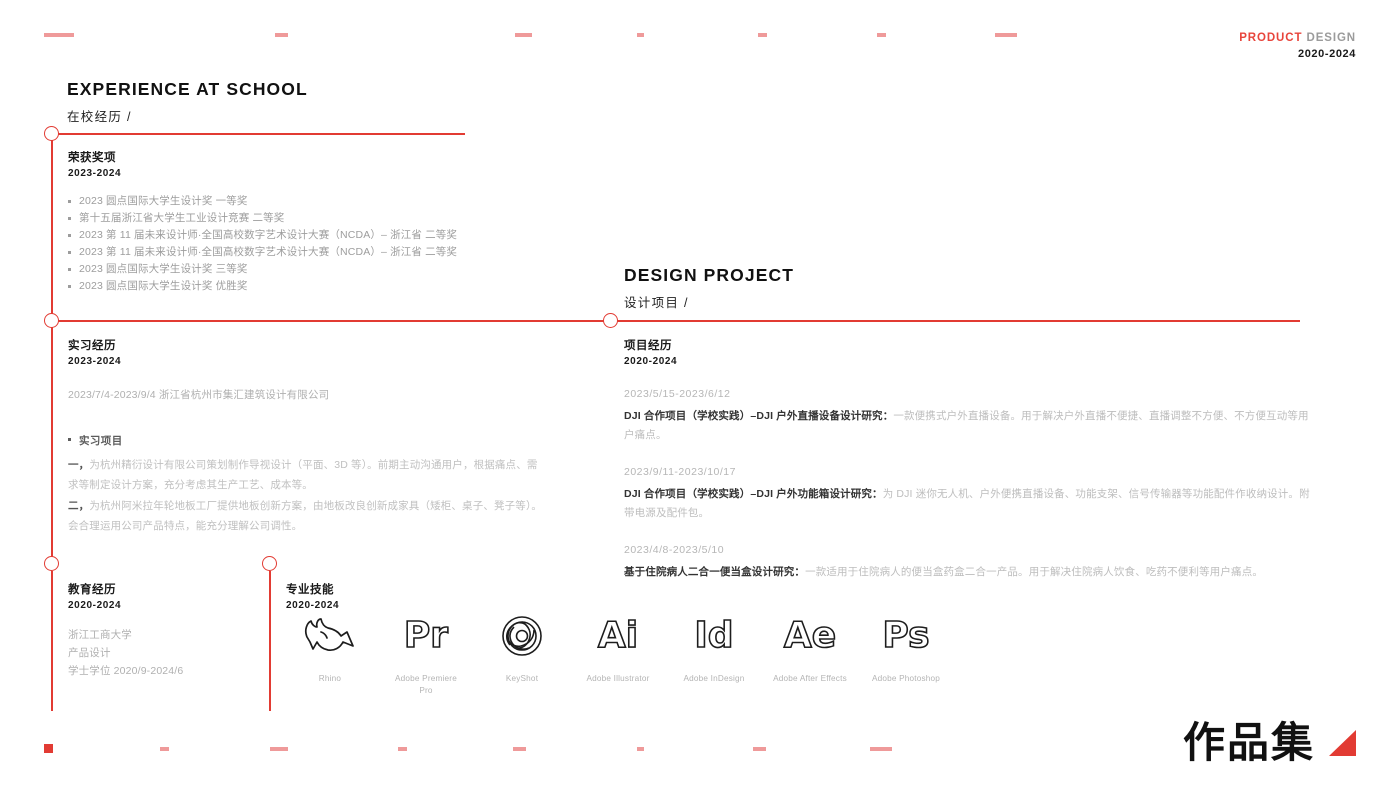 The image size is (1400, 788). Describe the element at coordinates (92, 346) in the screenshot. I see `internship-title: 实习经历` at that location.